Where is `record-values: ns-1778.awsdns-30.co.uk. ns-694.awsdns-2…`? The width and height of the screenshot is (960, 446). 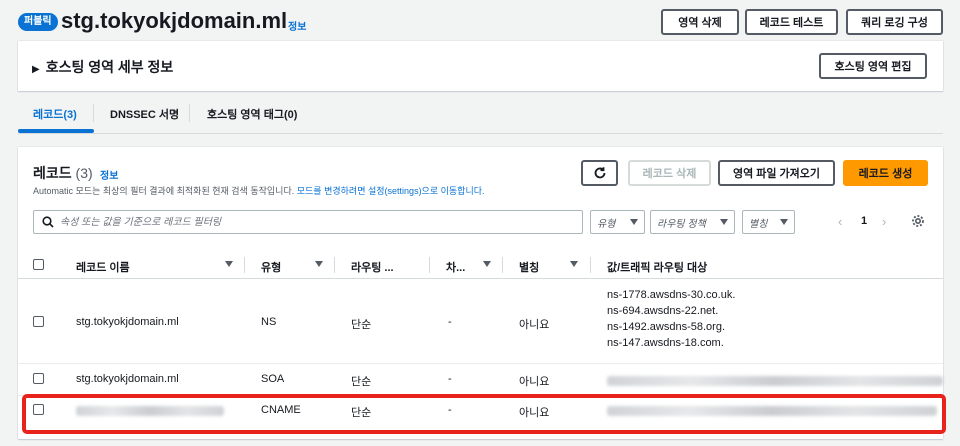 record-values: ns-1778.awsdns-30.co.uk. ns-694.awsdns-2… is located at coordinates (671, 319).